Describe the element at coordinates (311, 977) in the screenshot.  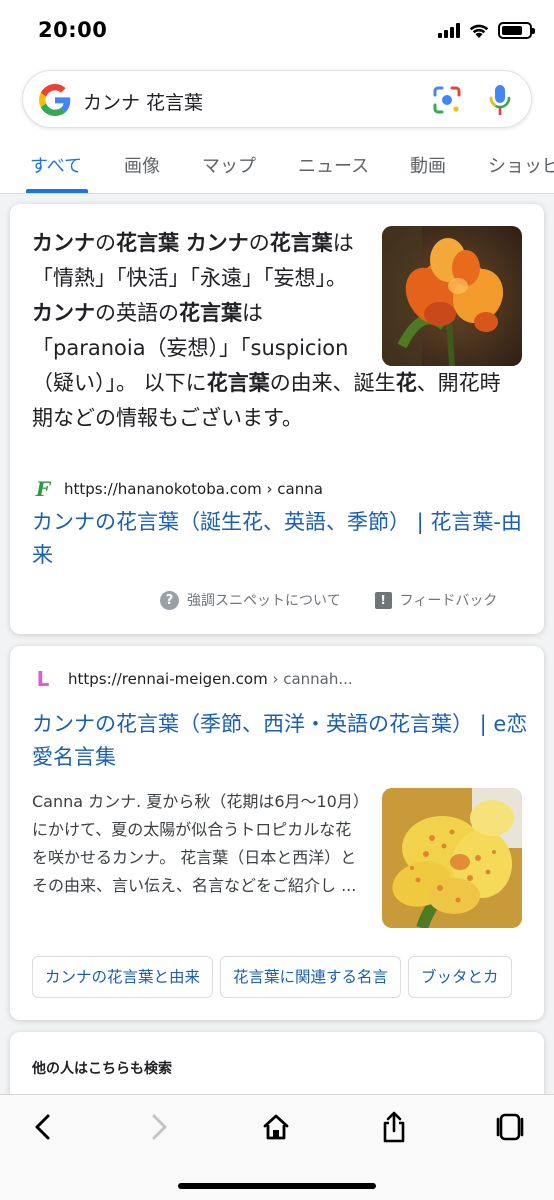
I see `chip-related-quotes: 花言葉に関連する名言` at that location.